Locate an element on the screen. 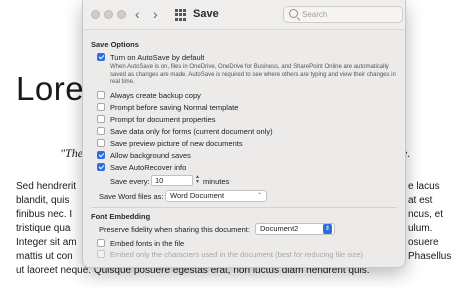  background-saves-checkbox is located at coordinates (101, 155).